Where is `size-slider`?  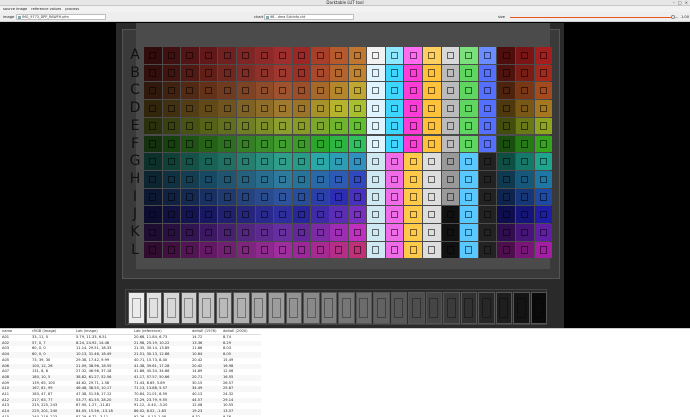
size-slider is located at coordinates (594, 17).